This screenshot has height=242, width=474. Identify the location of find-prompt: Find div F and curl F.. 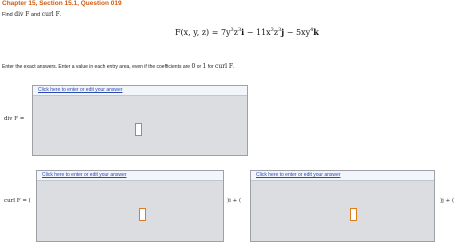
(32, 14).